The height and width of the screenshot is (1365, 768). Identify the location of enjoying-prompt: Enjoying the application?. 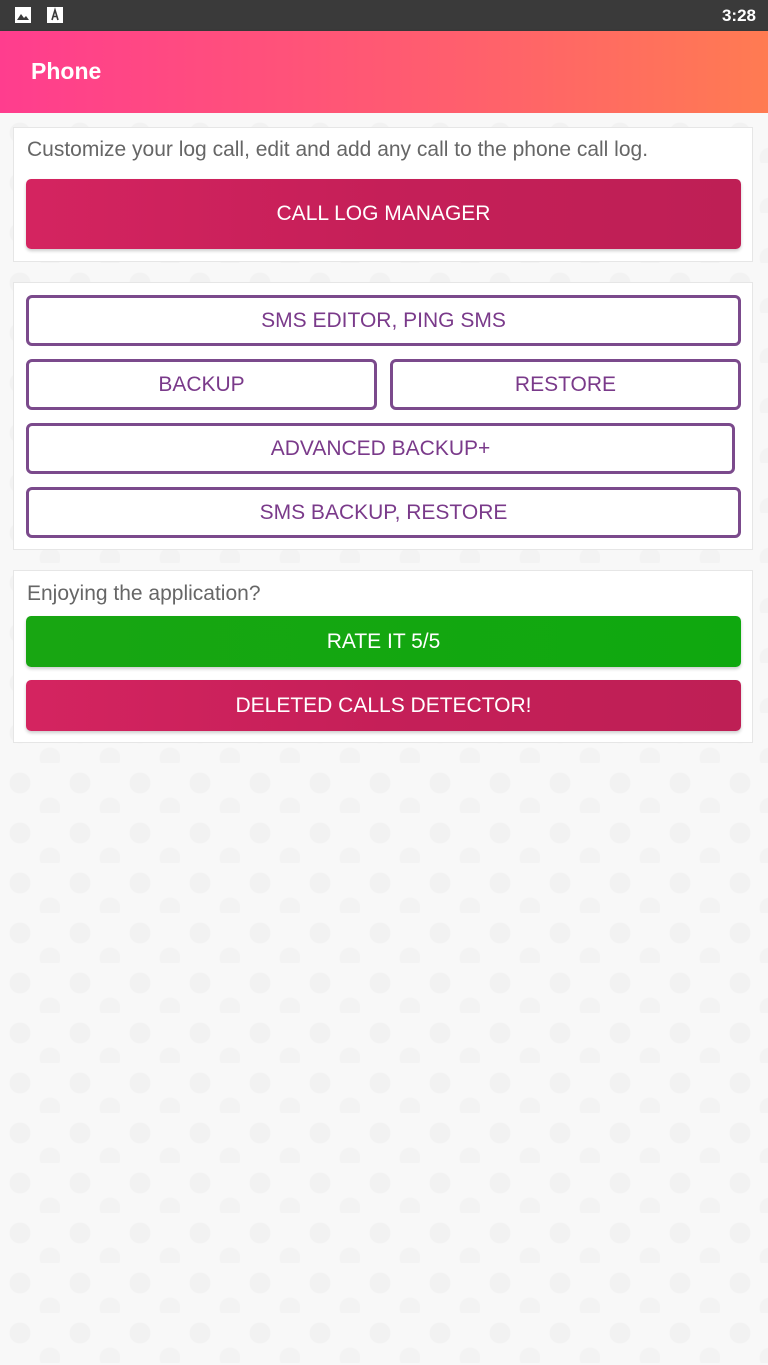
(144, 593).